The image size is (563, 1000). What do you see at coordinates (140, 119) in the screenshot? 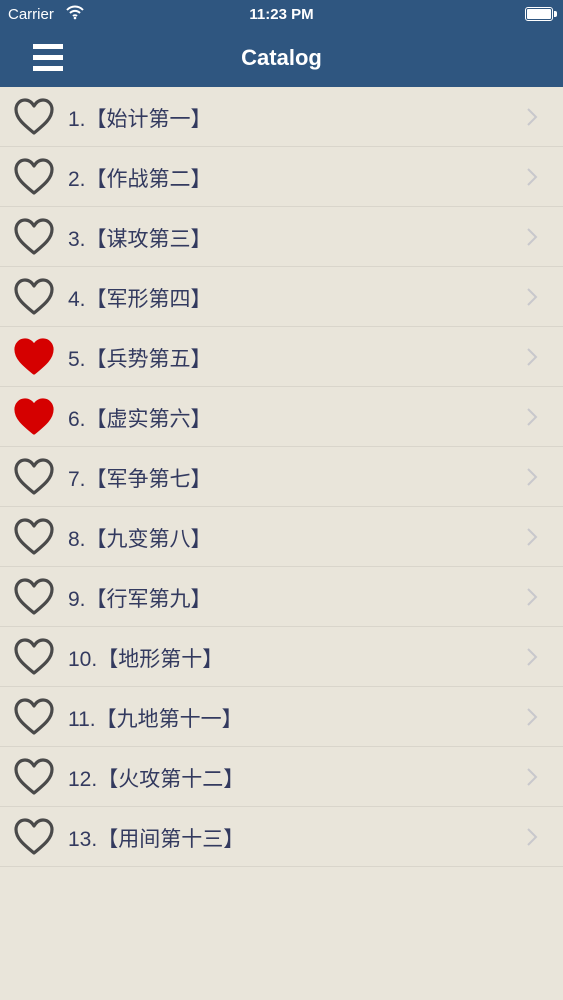
I see `list-item-label: 1.【始计第一】` at bounding box center [140, 119].